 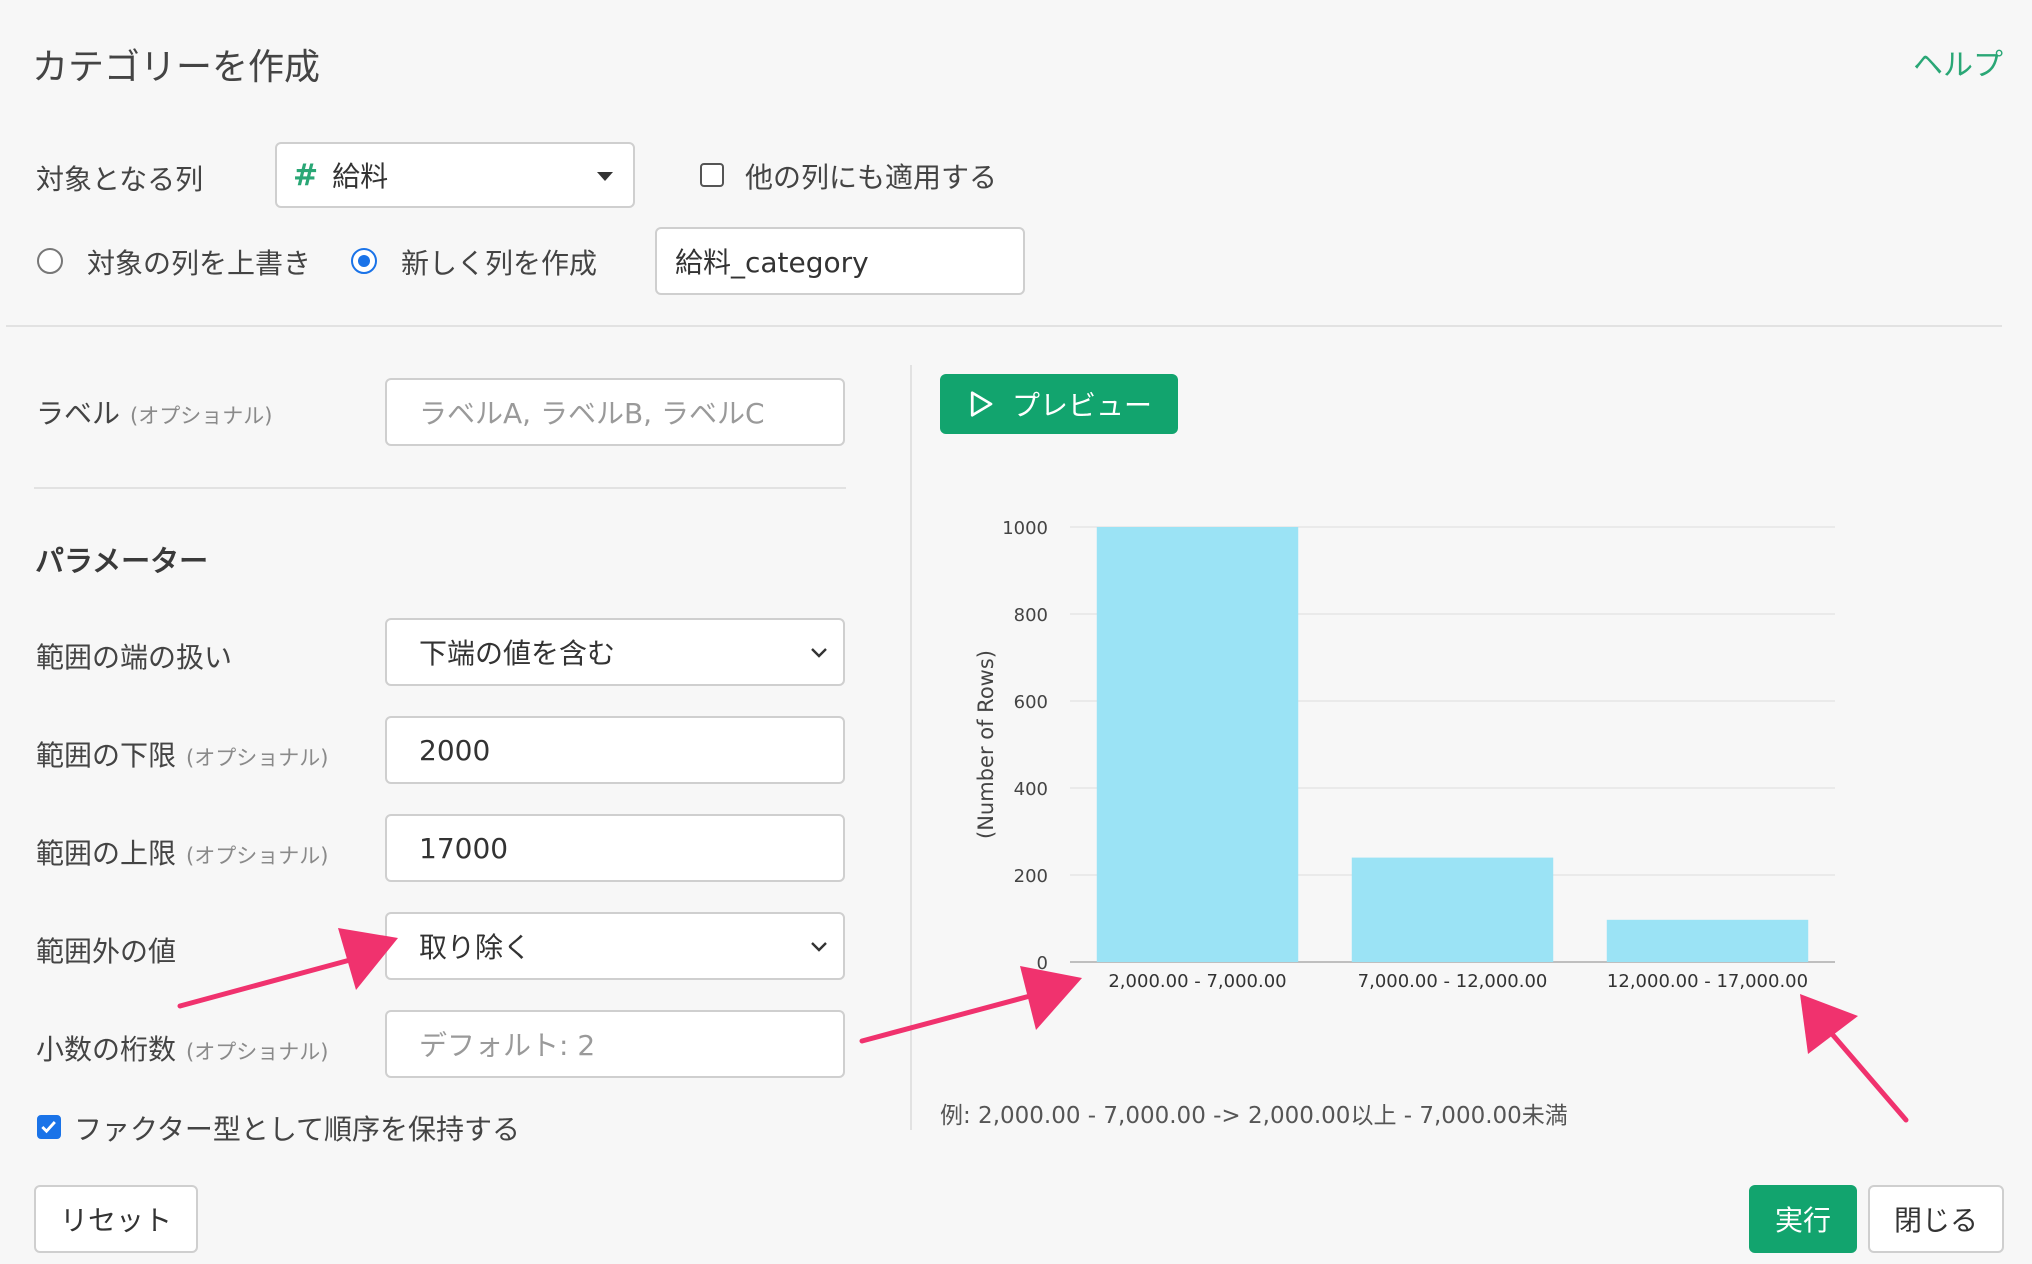 What do you see at coordinates (120, 179) in the screenshot?
I see `target-column-label: 対象となる列` at bounding box center [120, 179].